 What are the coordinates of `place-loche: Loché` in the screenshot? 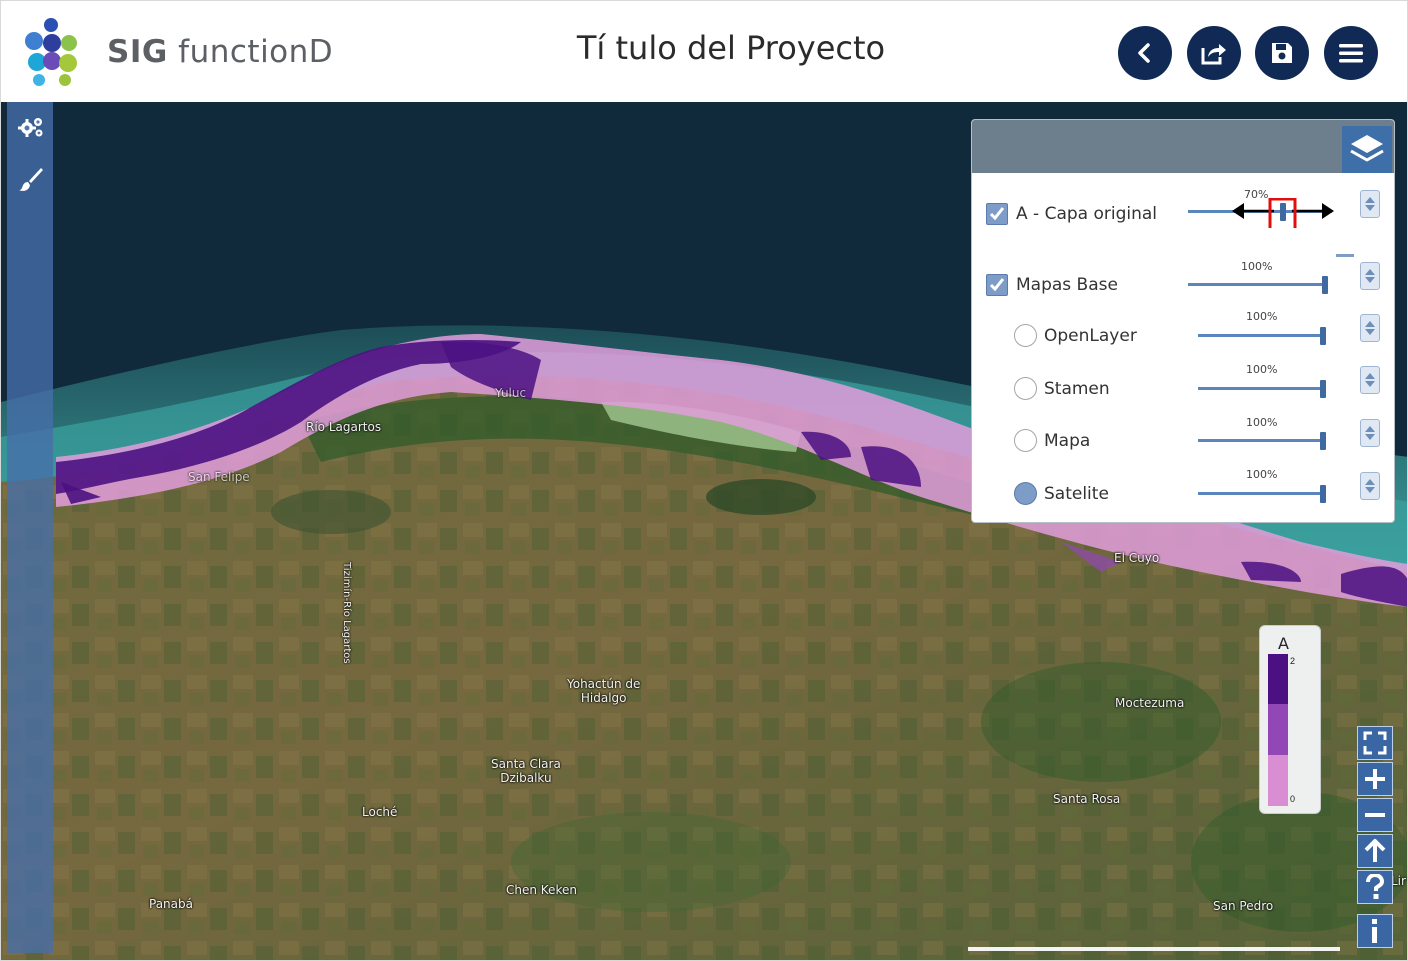 It's located at (380, 812).